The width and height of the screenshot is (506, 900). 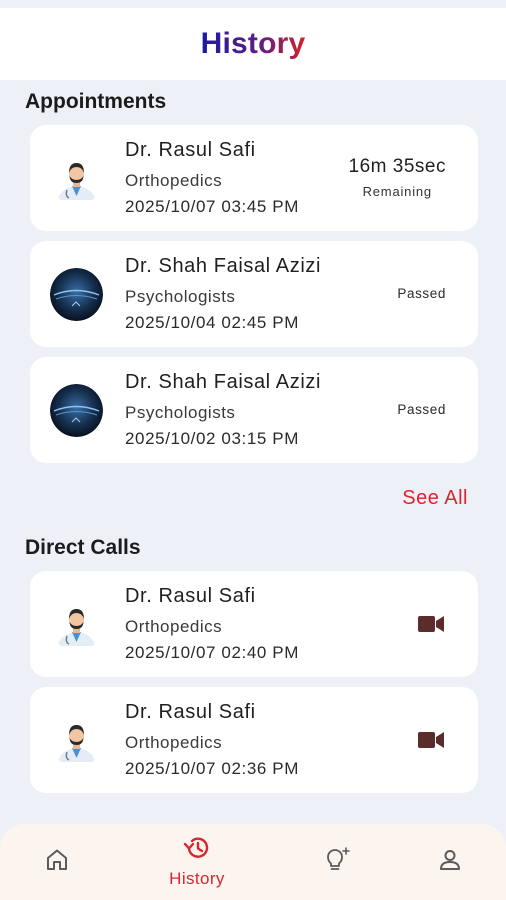 I want to click on lightbulb-icon, so click(x=337, y=862).